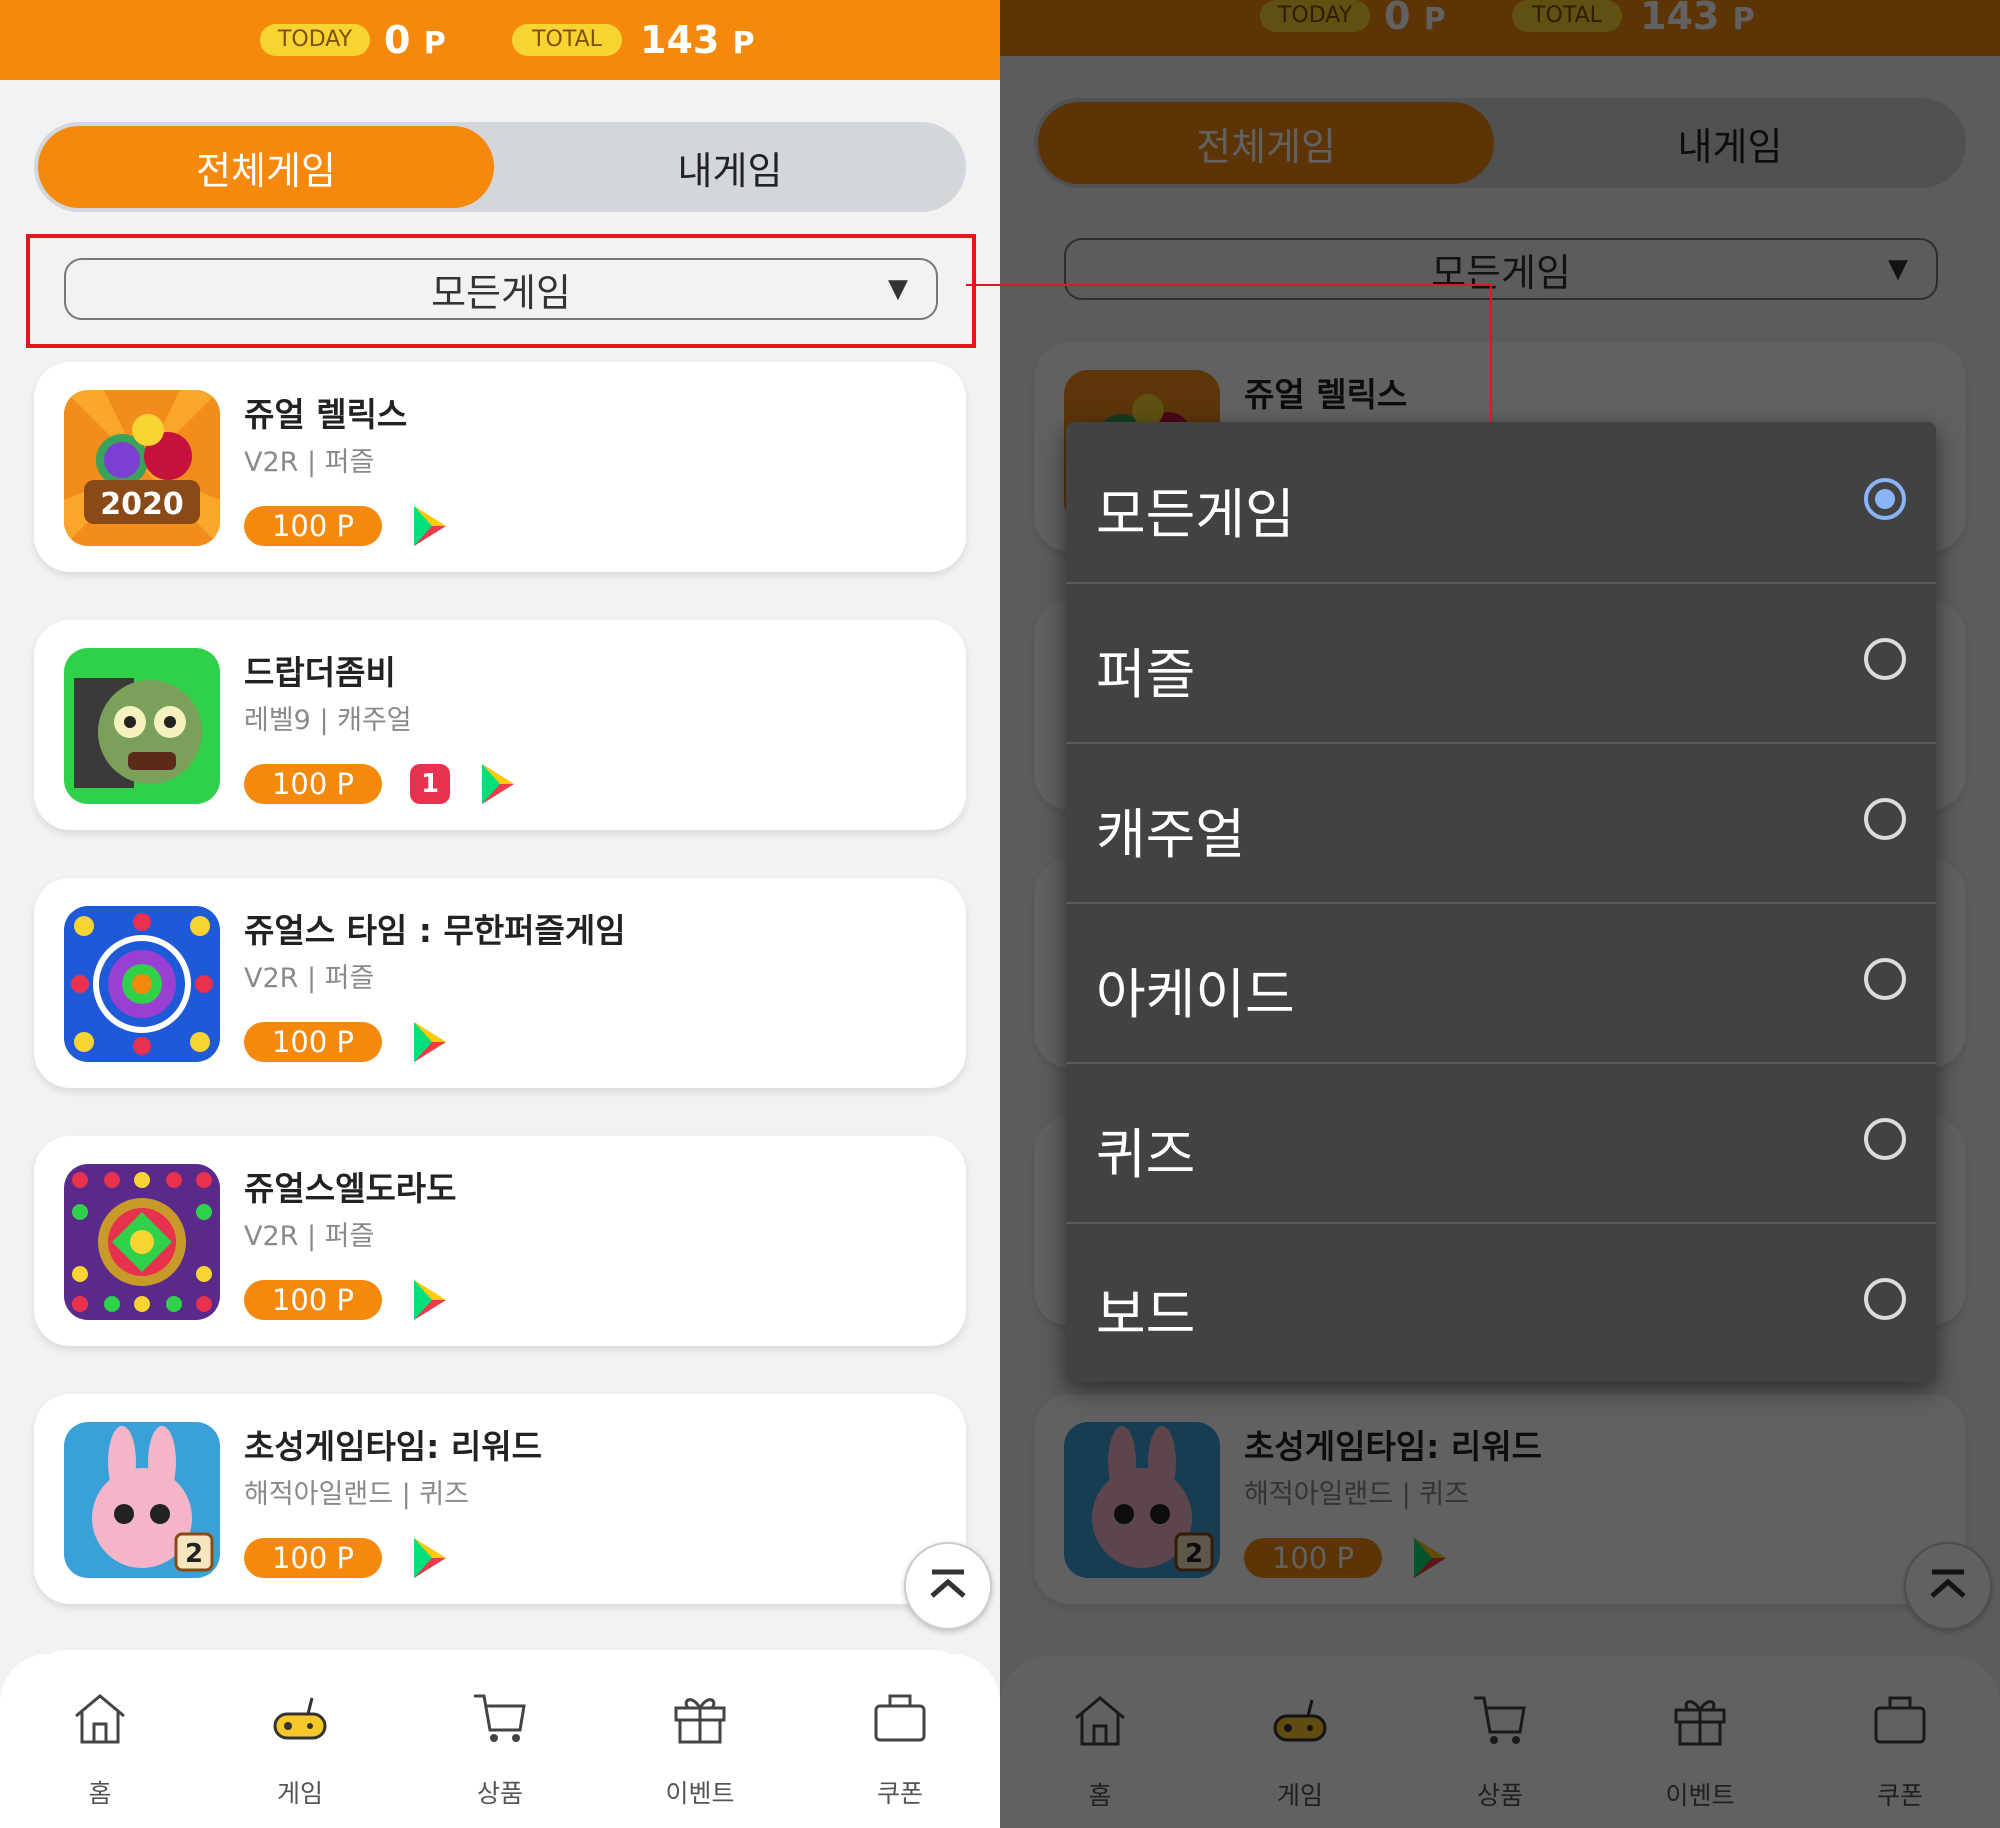  Describe the element at coordinates (1885, 499) in the screenshot. I see `radio-selected-icon` at that location.